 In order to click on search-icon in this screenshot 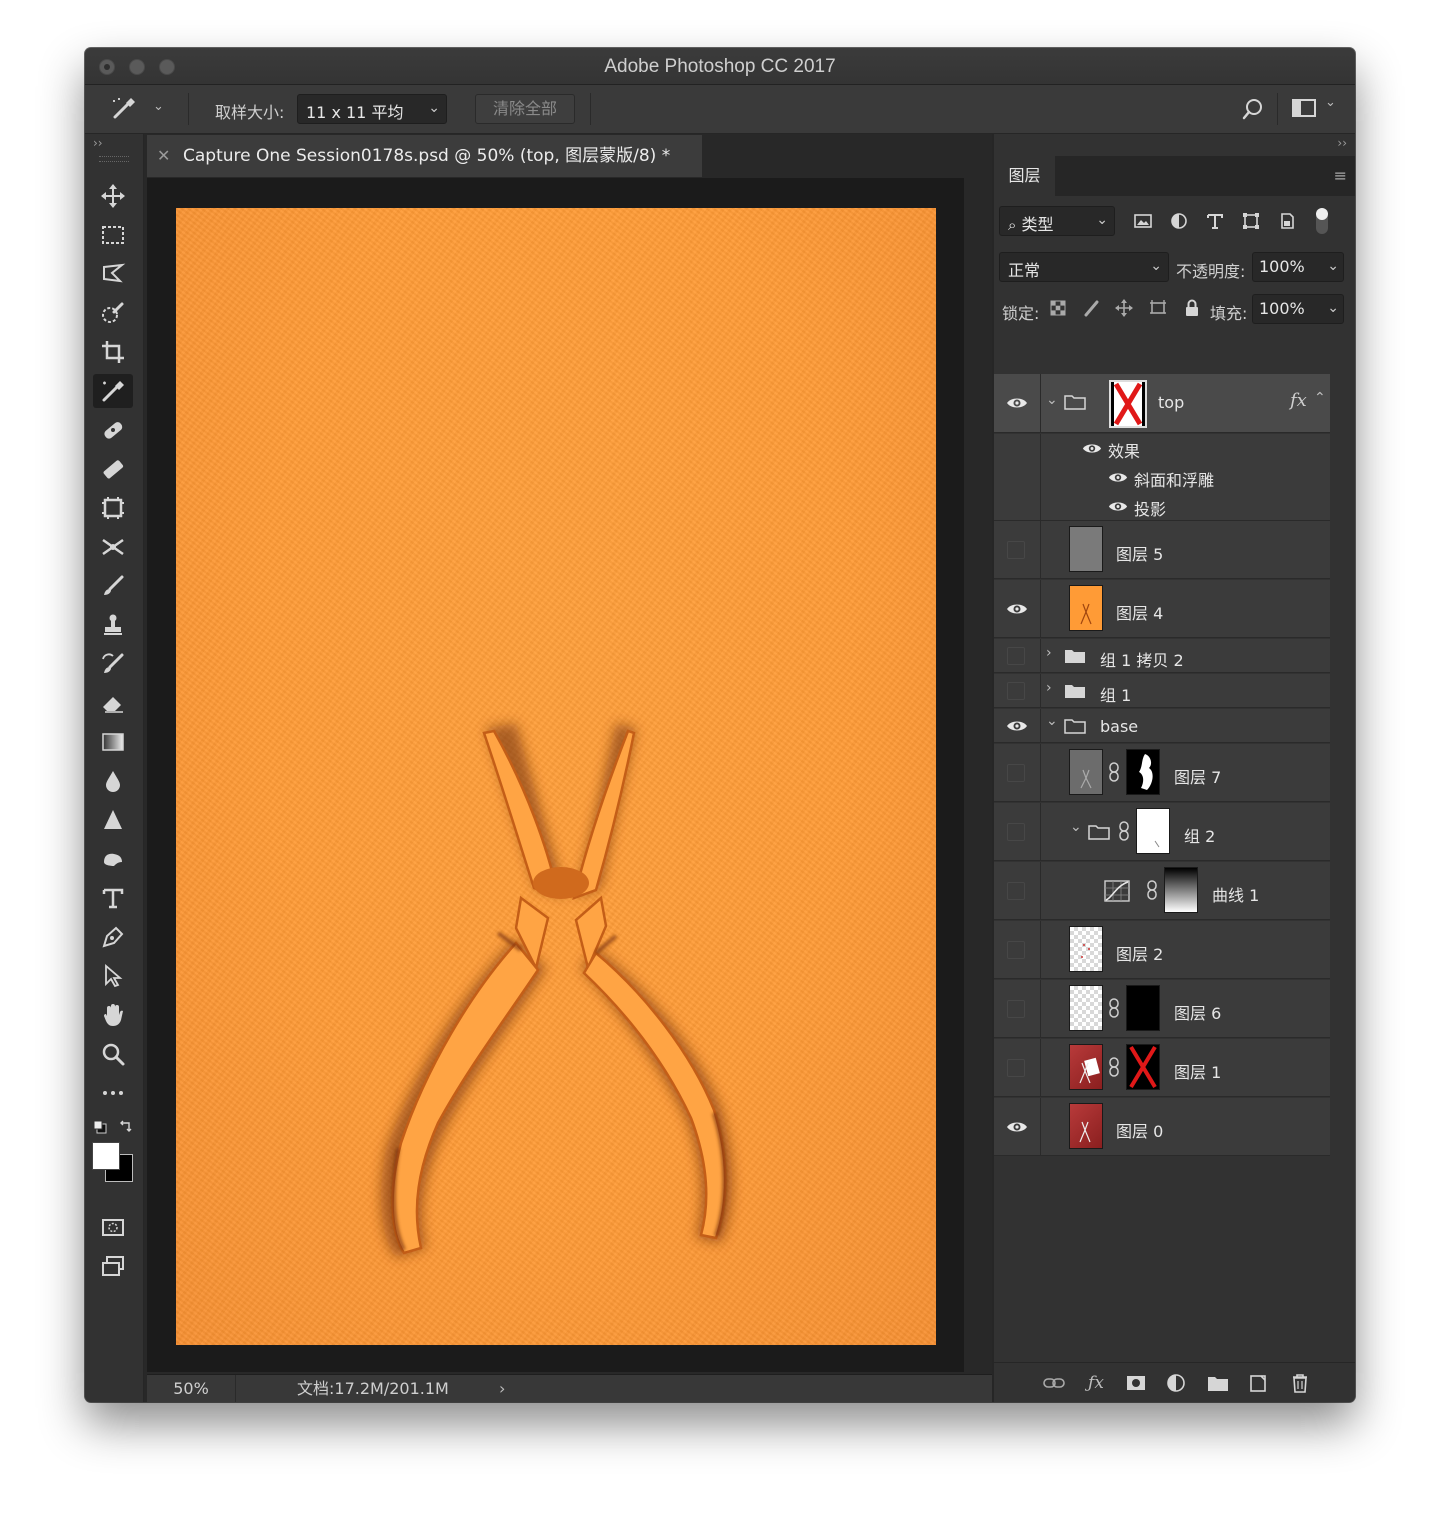, I will do `click(1253, 109)`.